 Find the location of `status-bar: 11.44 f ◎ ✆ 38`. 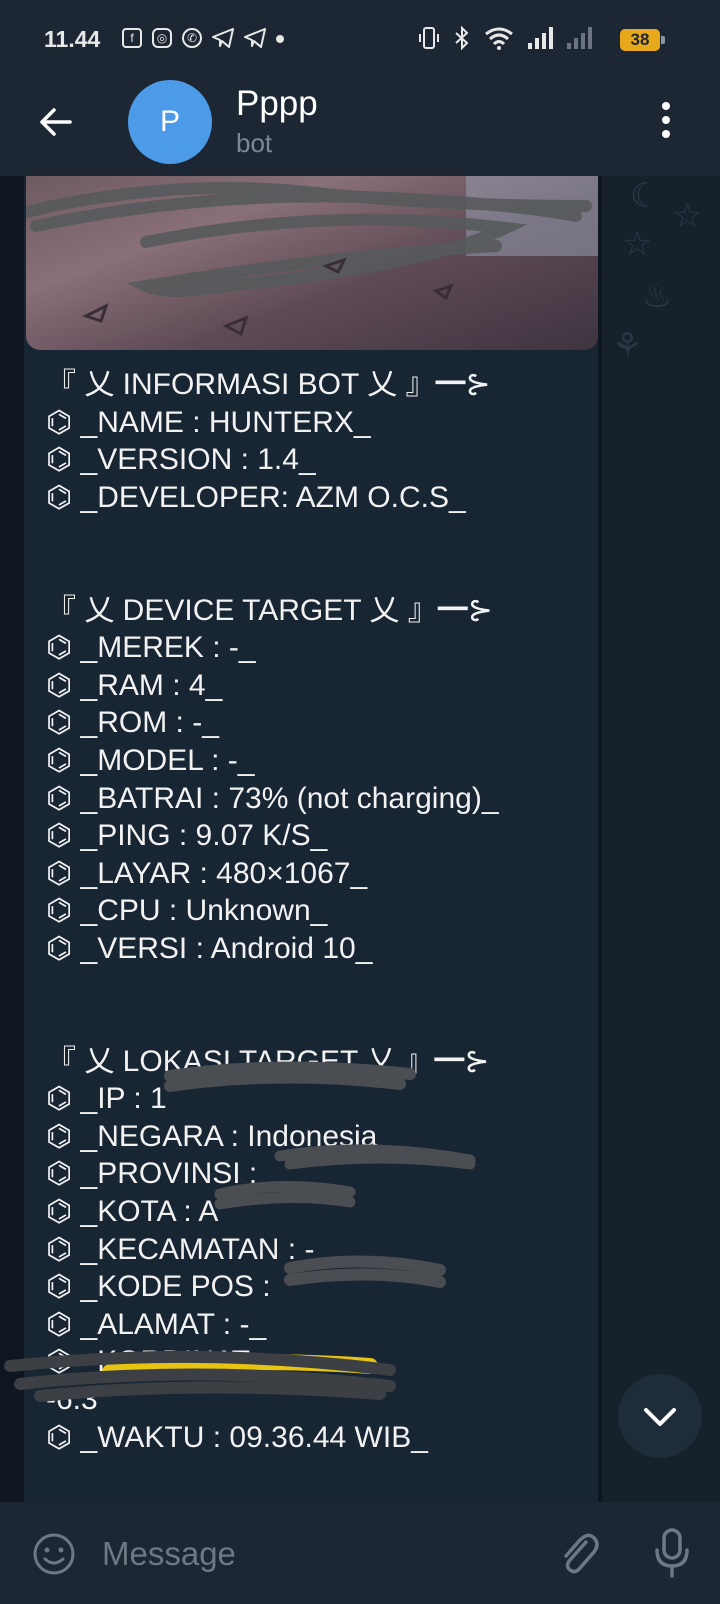

status-bar: 11.44 f ◎ ✆ 38 is located at coordinates (360, 40).